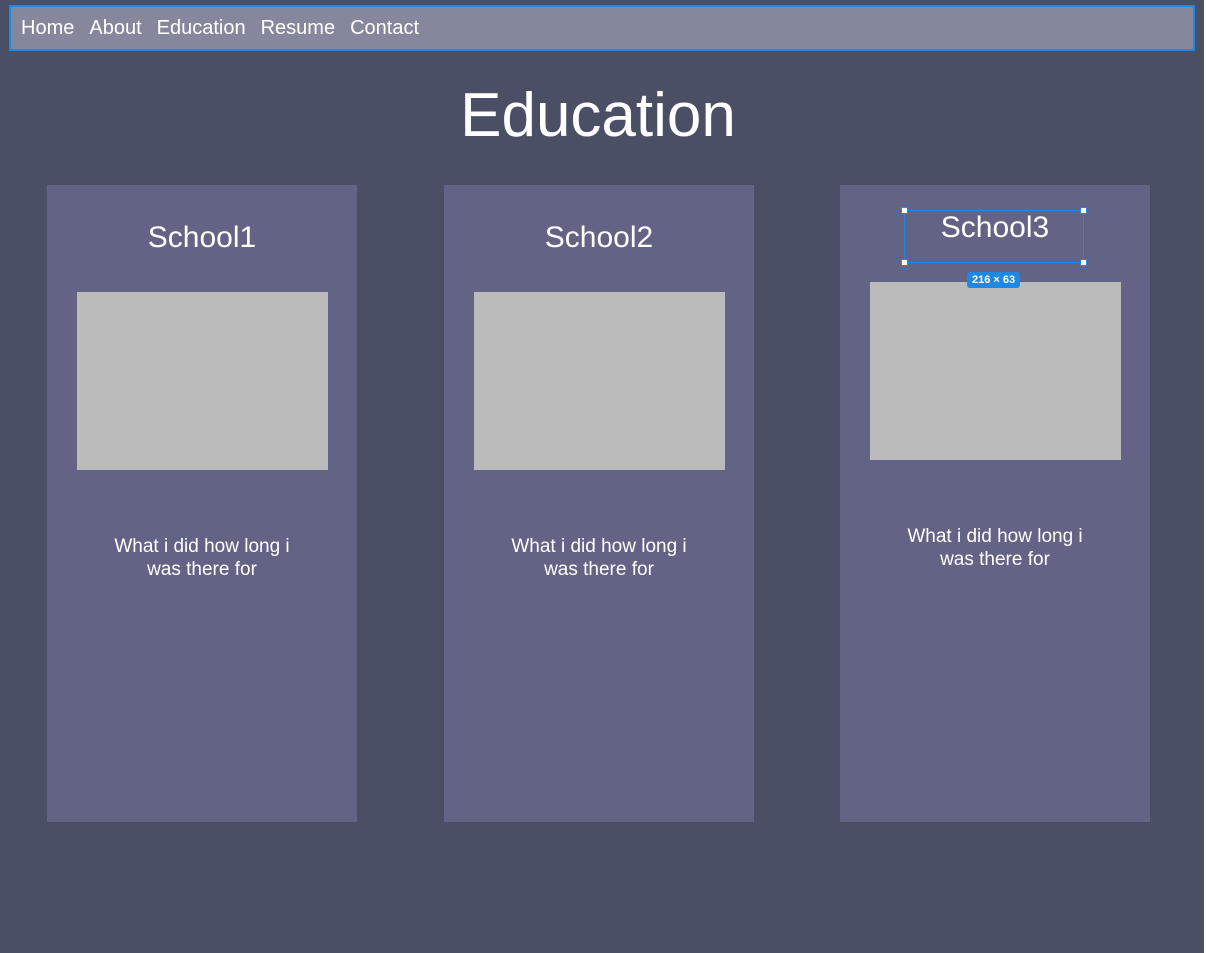  I want to click on resize-handle-bottom-left, so click(904, 262).